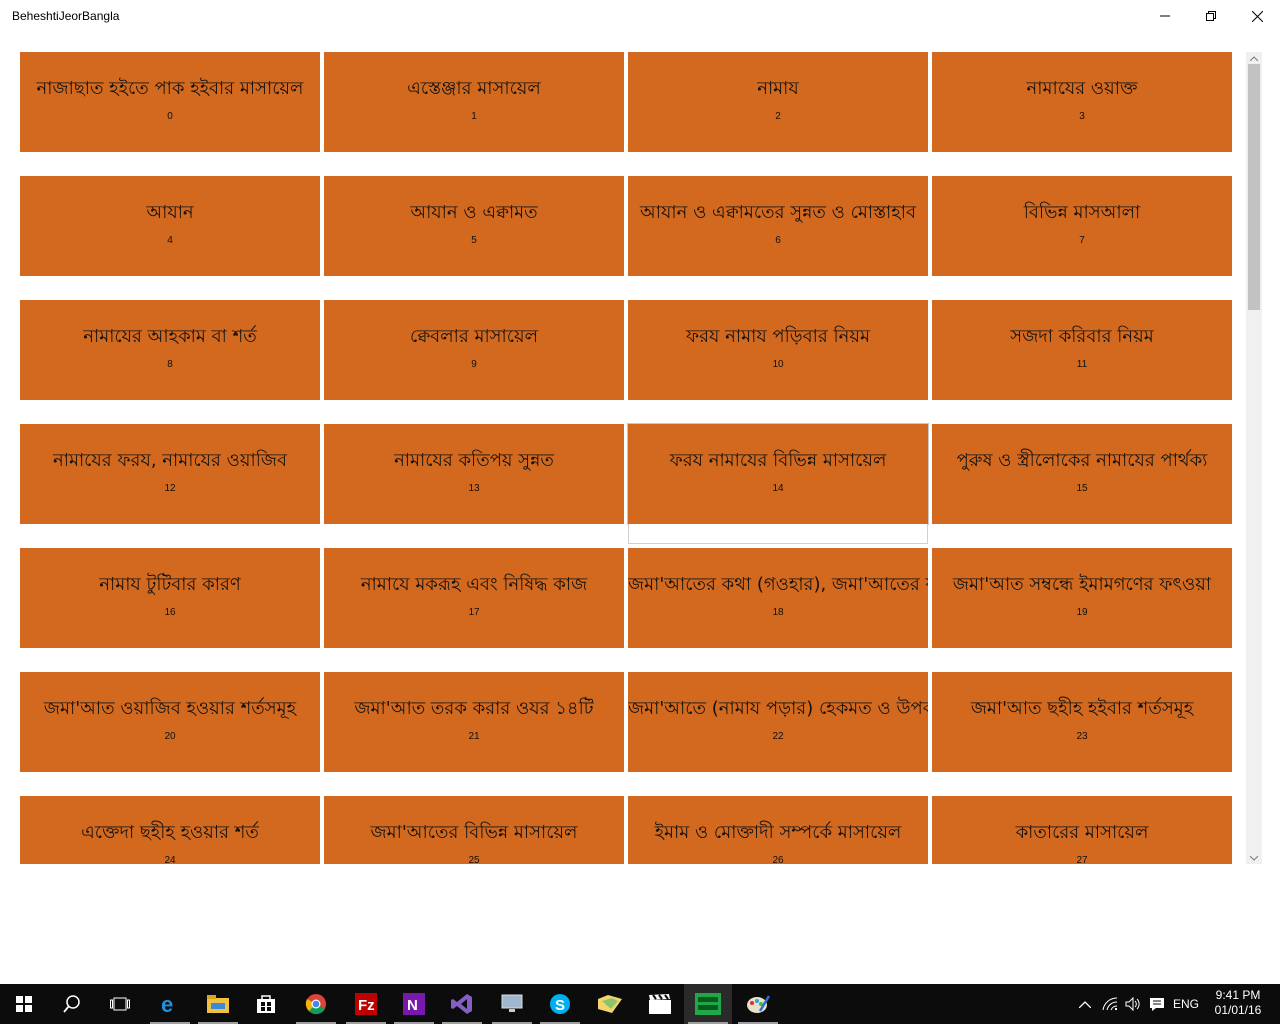  Describe the element at coordinates (474, 226) in the screenshot. I see `chapter-tile: আযান ও এক্বামত 5` at that location.